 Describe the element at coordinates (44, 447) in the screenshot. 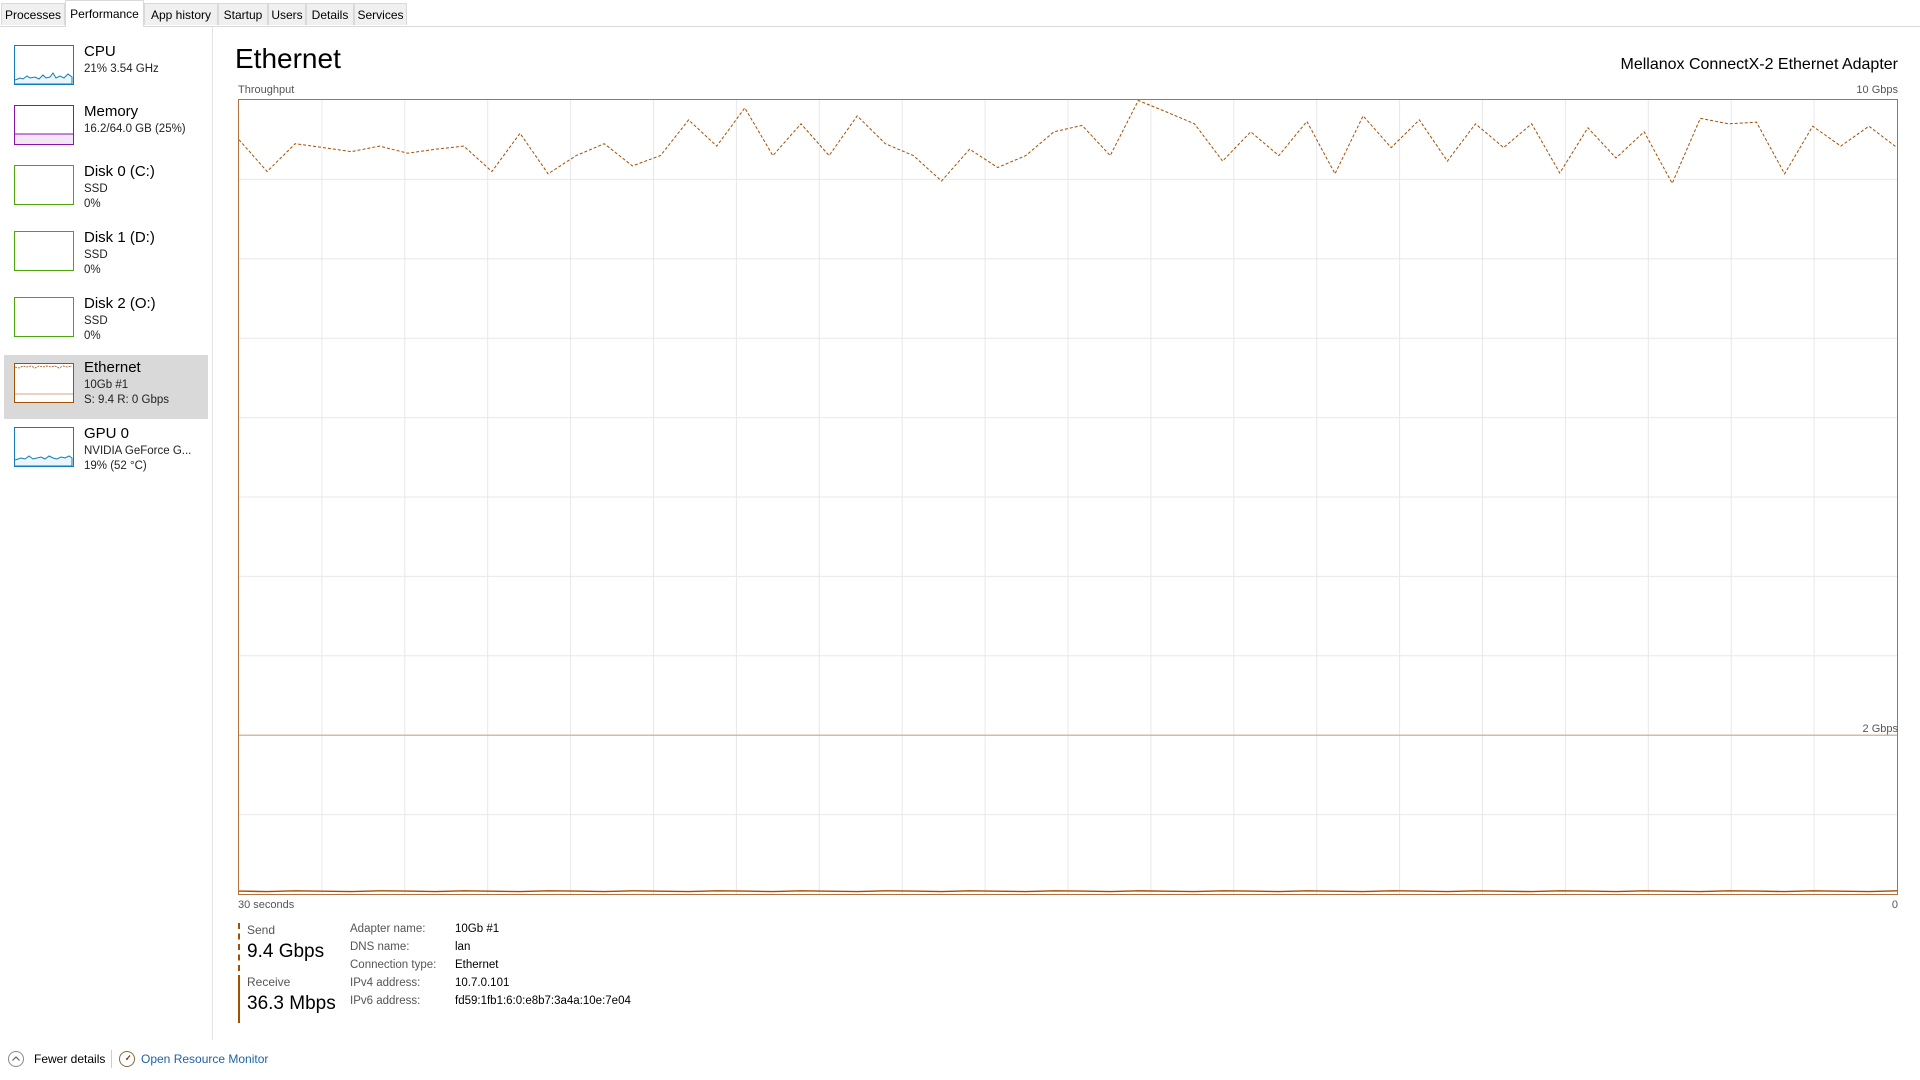

I see `gpu-thumbnail-graph` at that location.